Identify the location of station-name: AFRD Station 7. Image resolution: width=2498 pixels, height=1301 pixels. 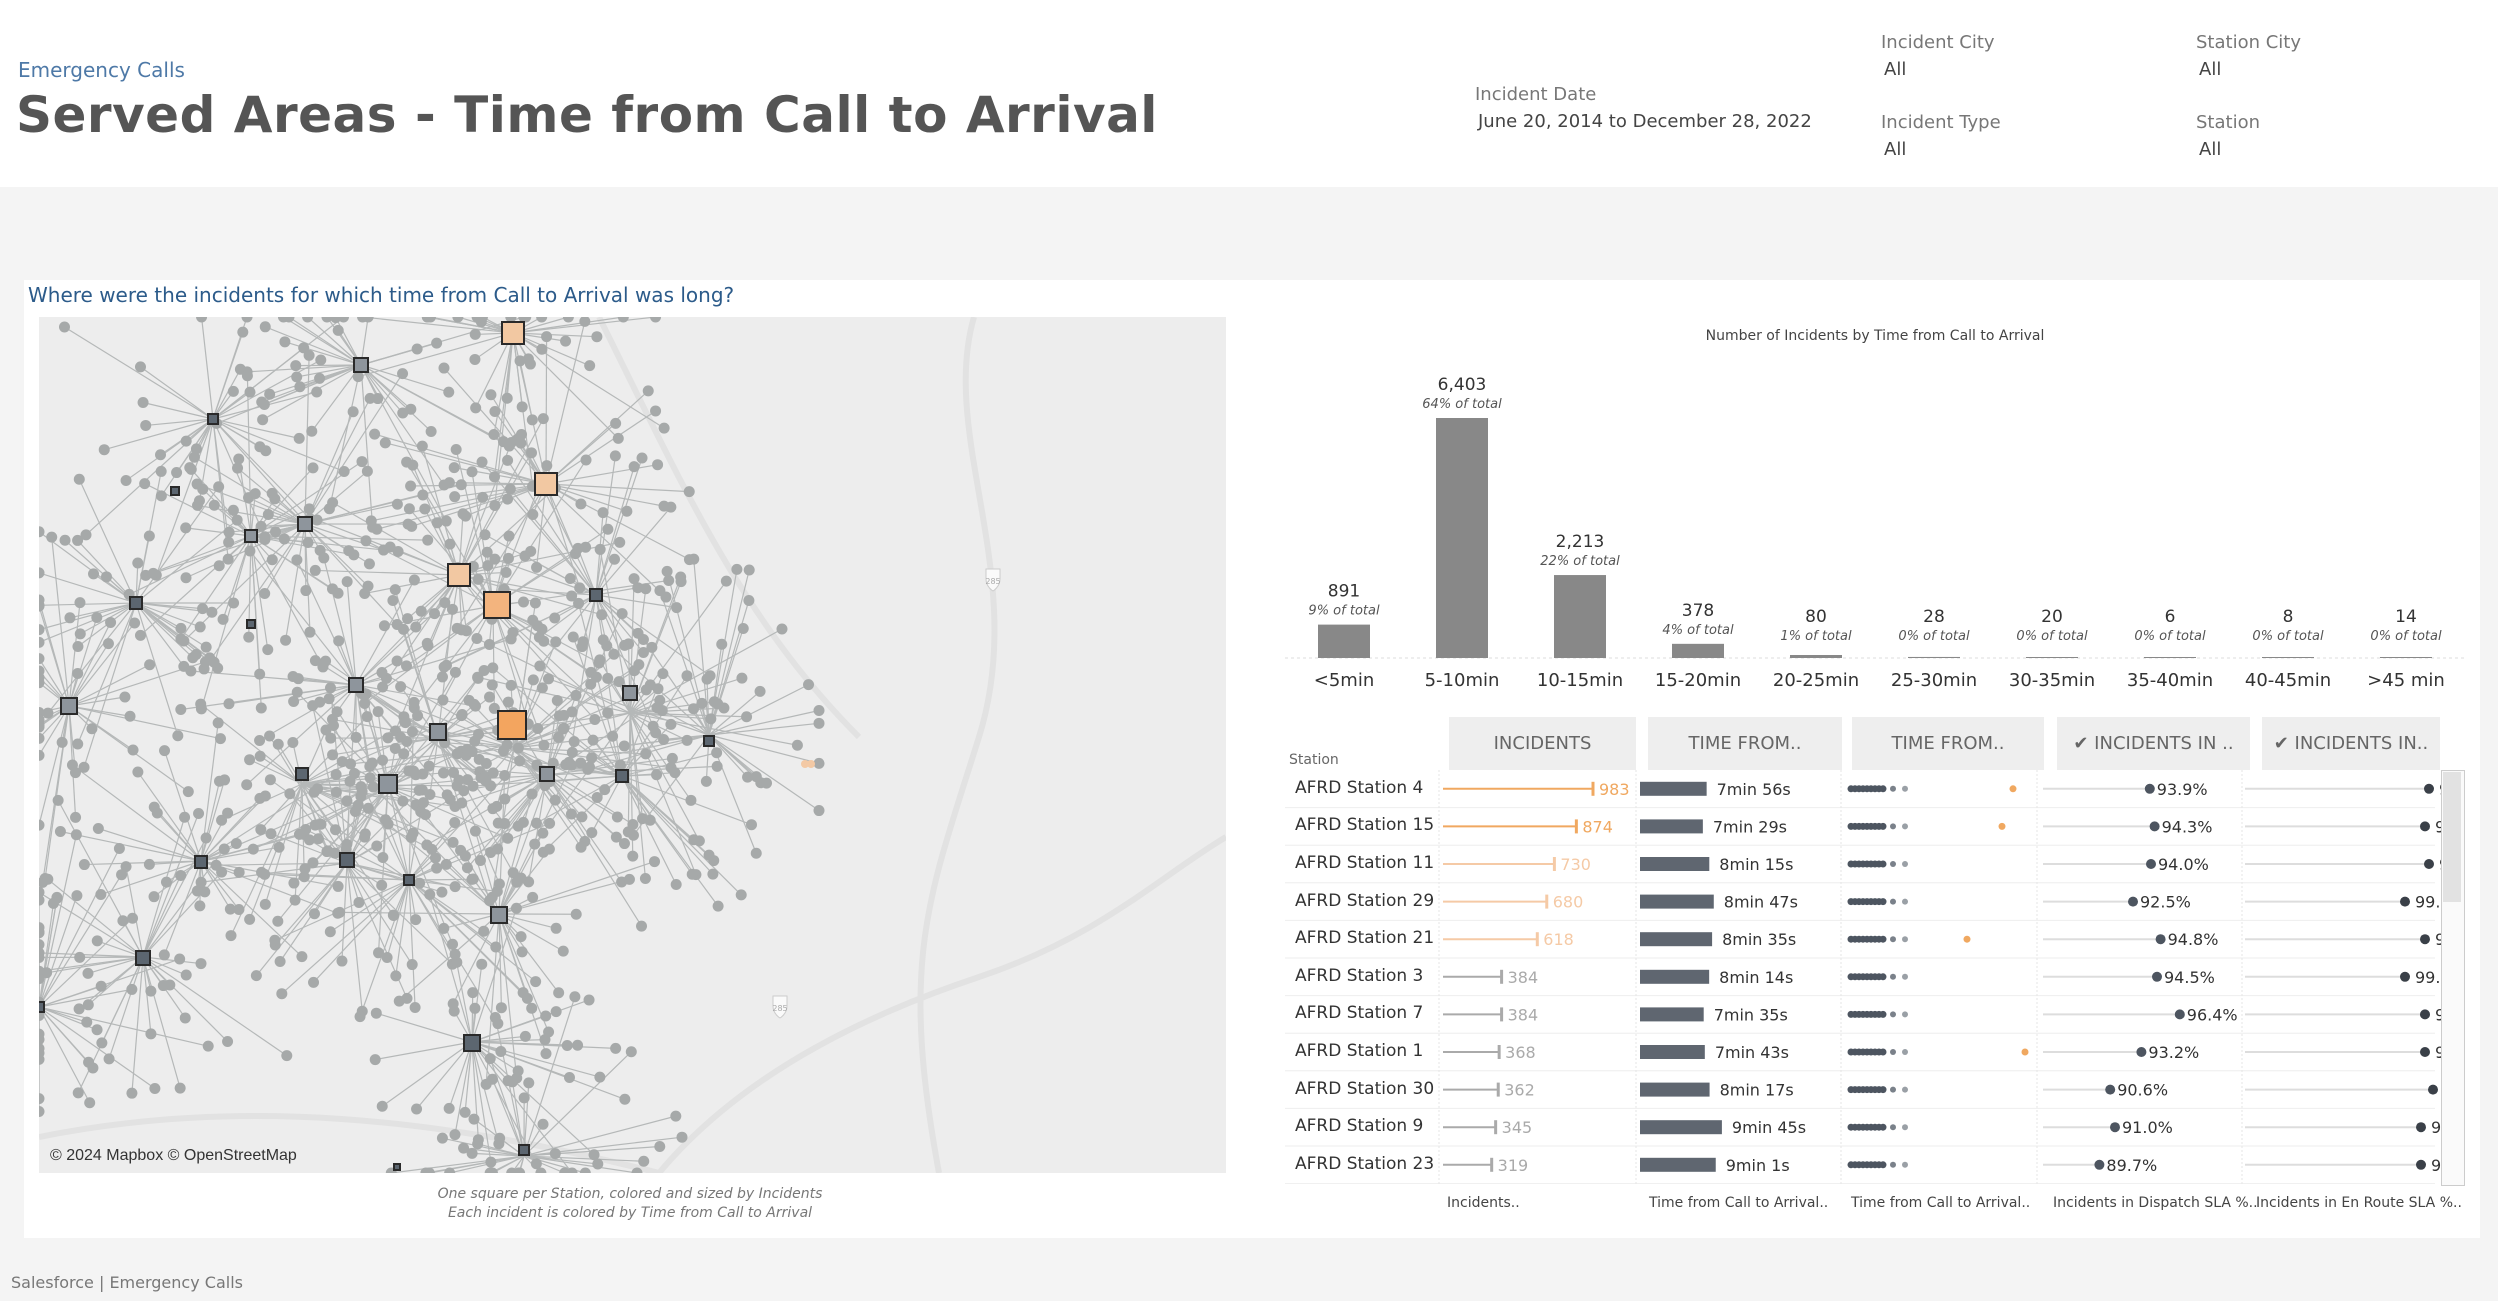
(1359, 1013).